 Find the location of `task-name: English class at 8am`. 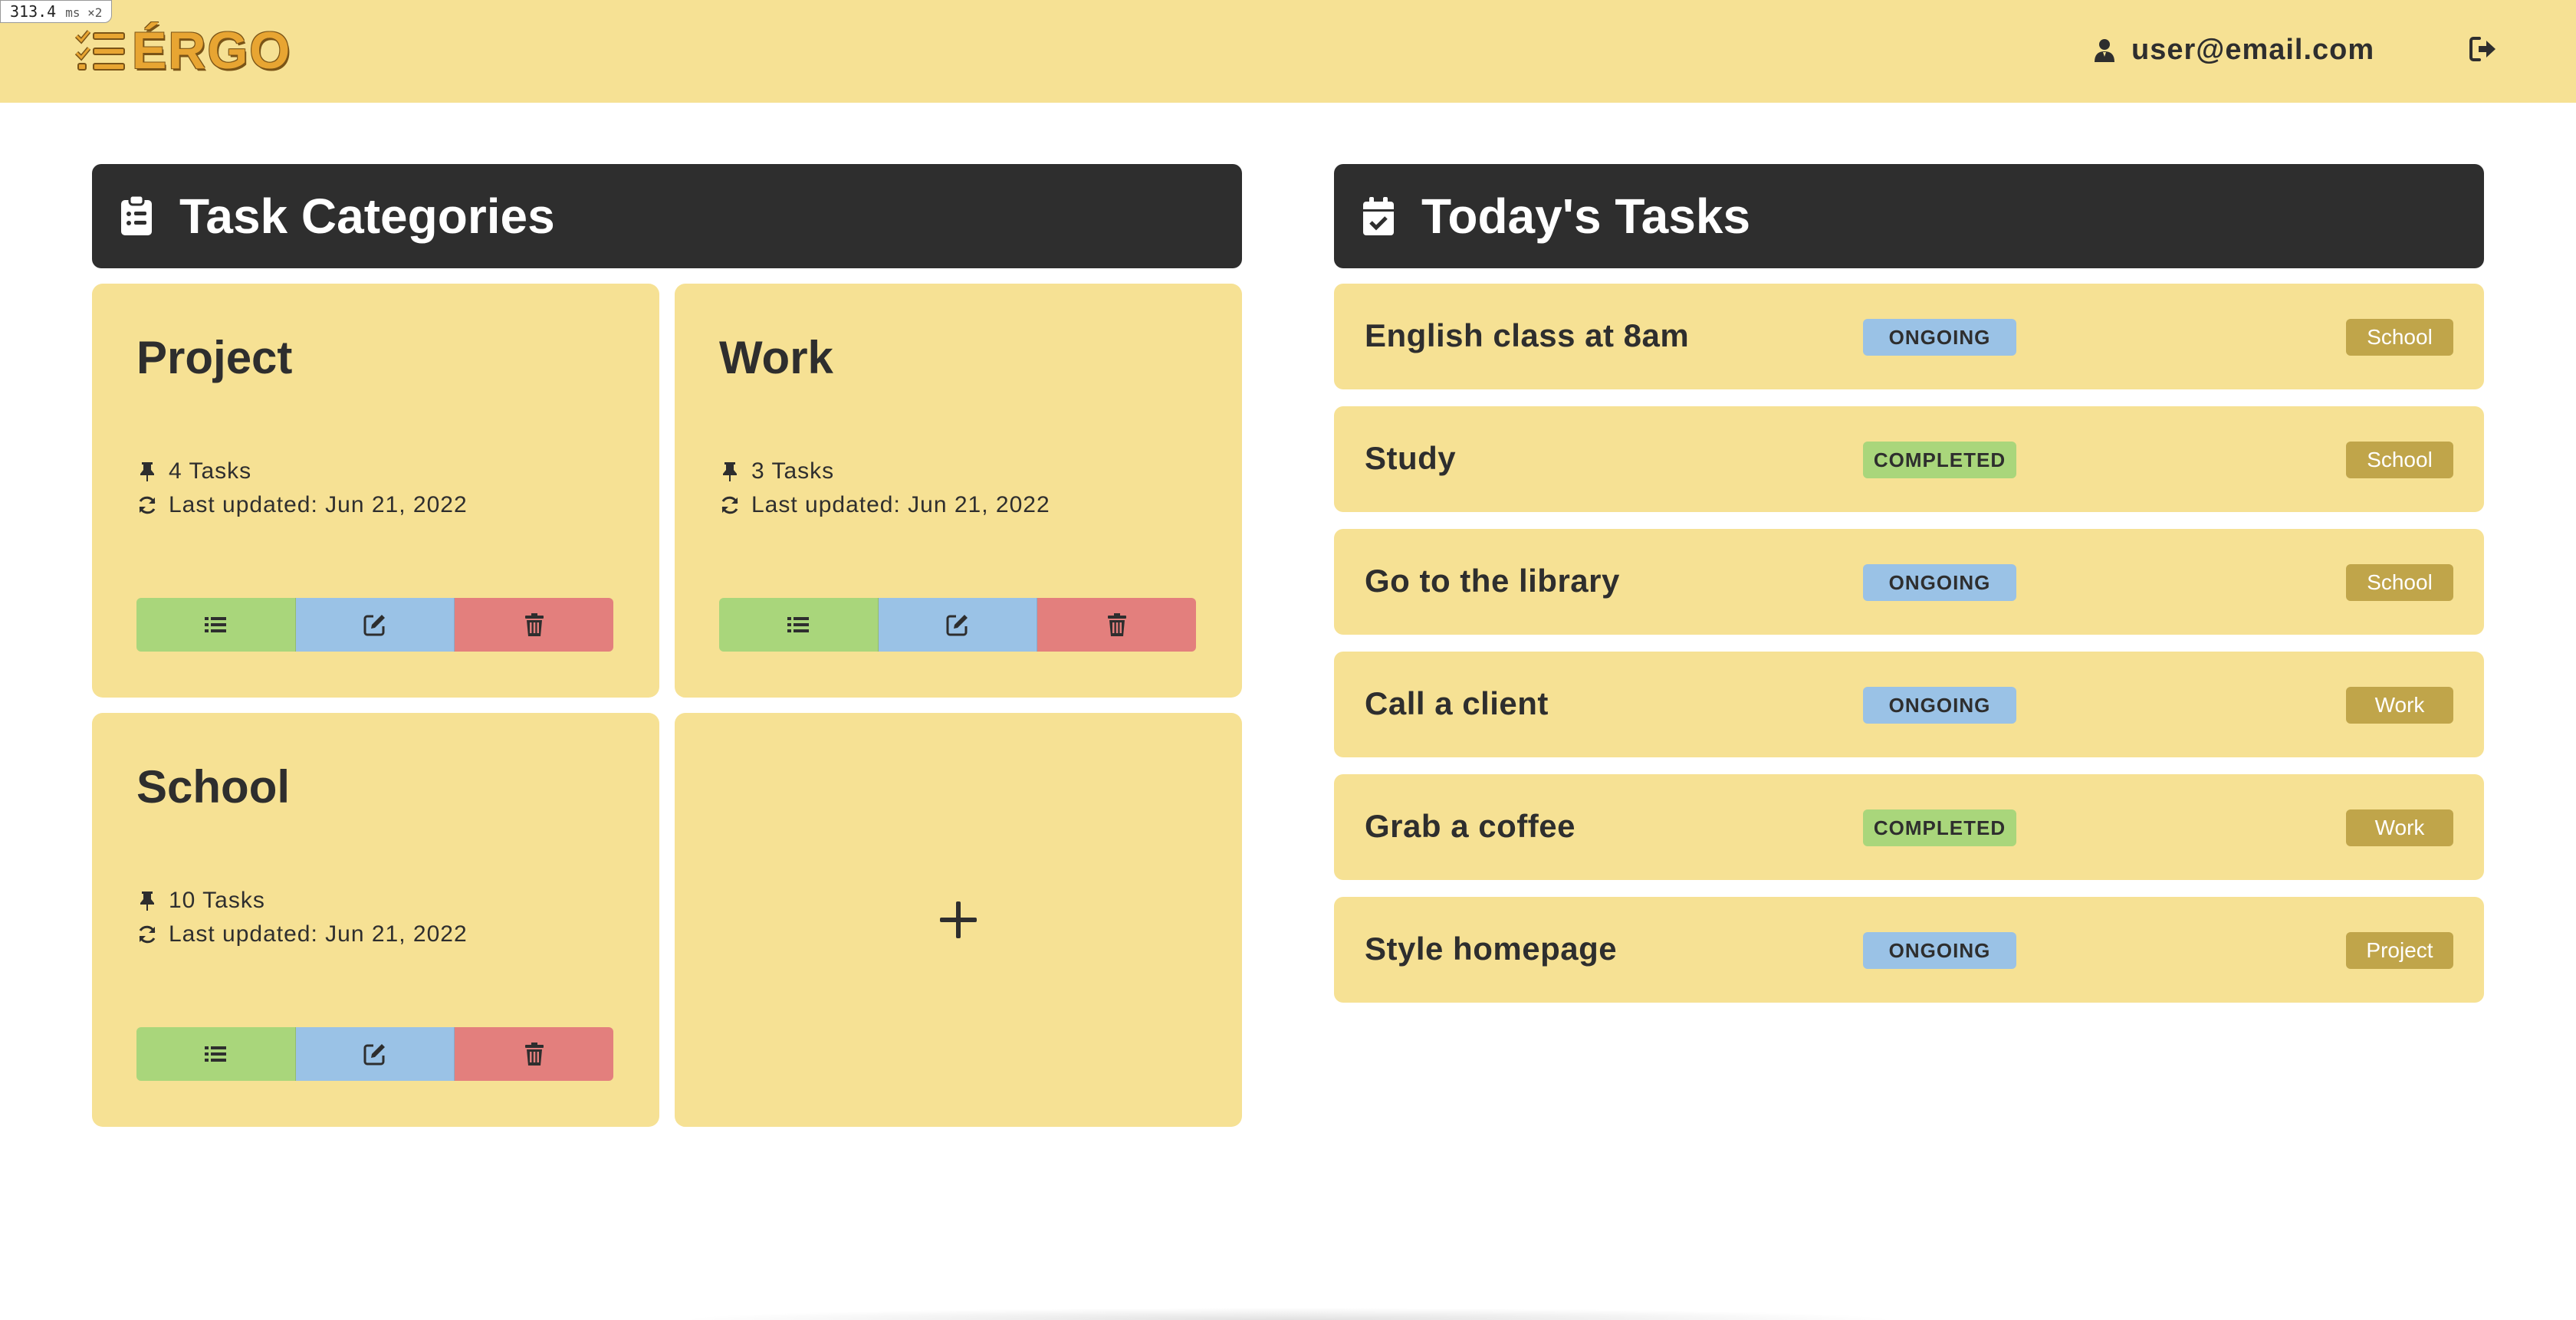

task-name: English class at 8am is located at coordinates (1527, 335).